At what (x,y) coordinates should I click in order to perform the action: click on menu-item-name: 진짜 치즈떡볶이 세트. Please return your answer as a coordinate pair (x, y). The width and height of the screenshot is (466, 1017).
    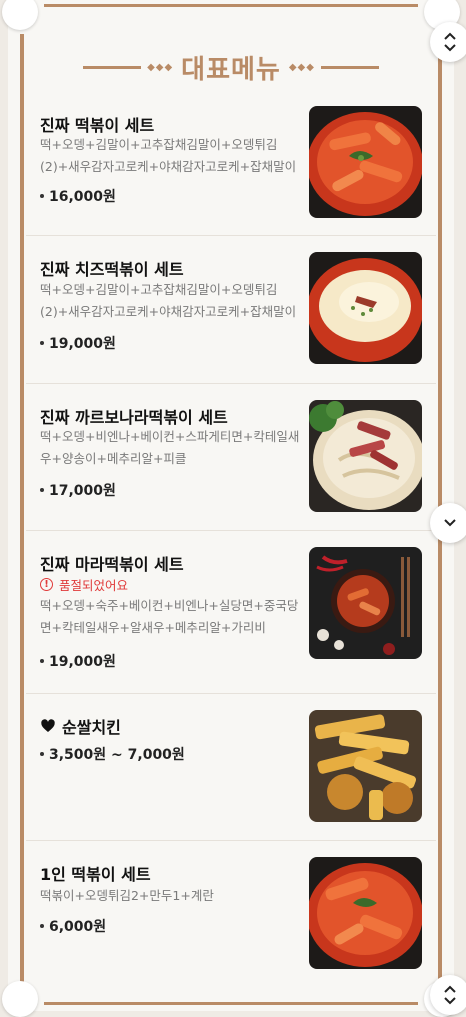
    Looking at the image, I should click on (112, 269).